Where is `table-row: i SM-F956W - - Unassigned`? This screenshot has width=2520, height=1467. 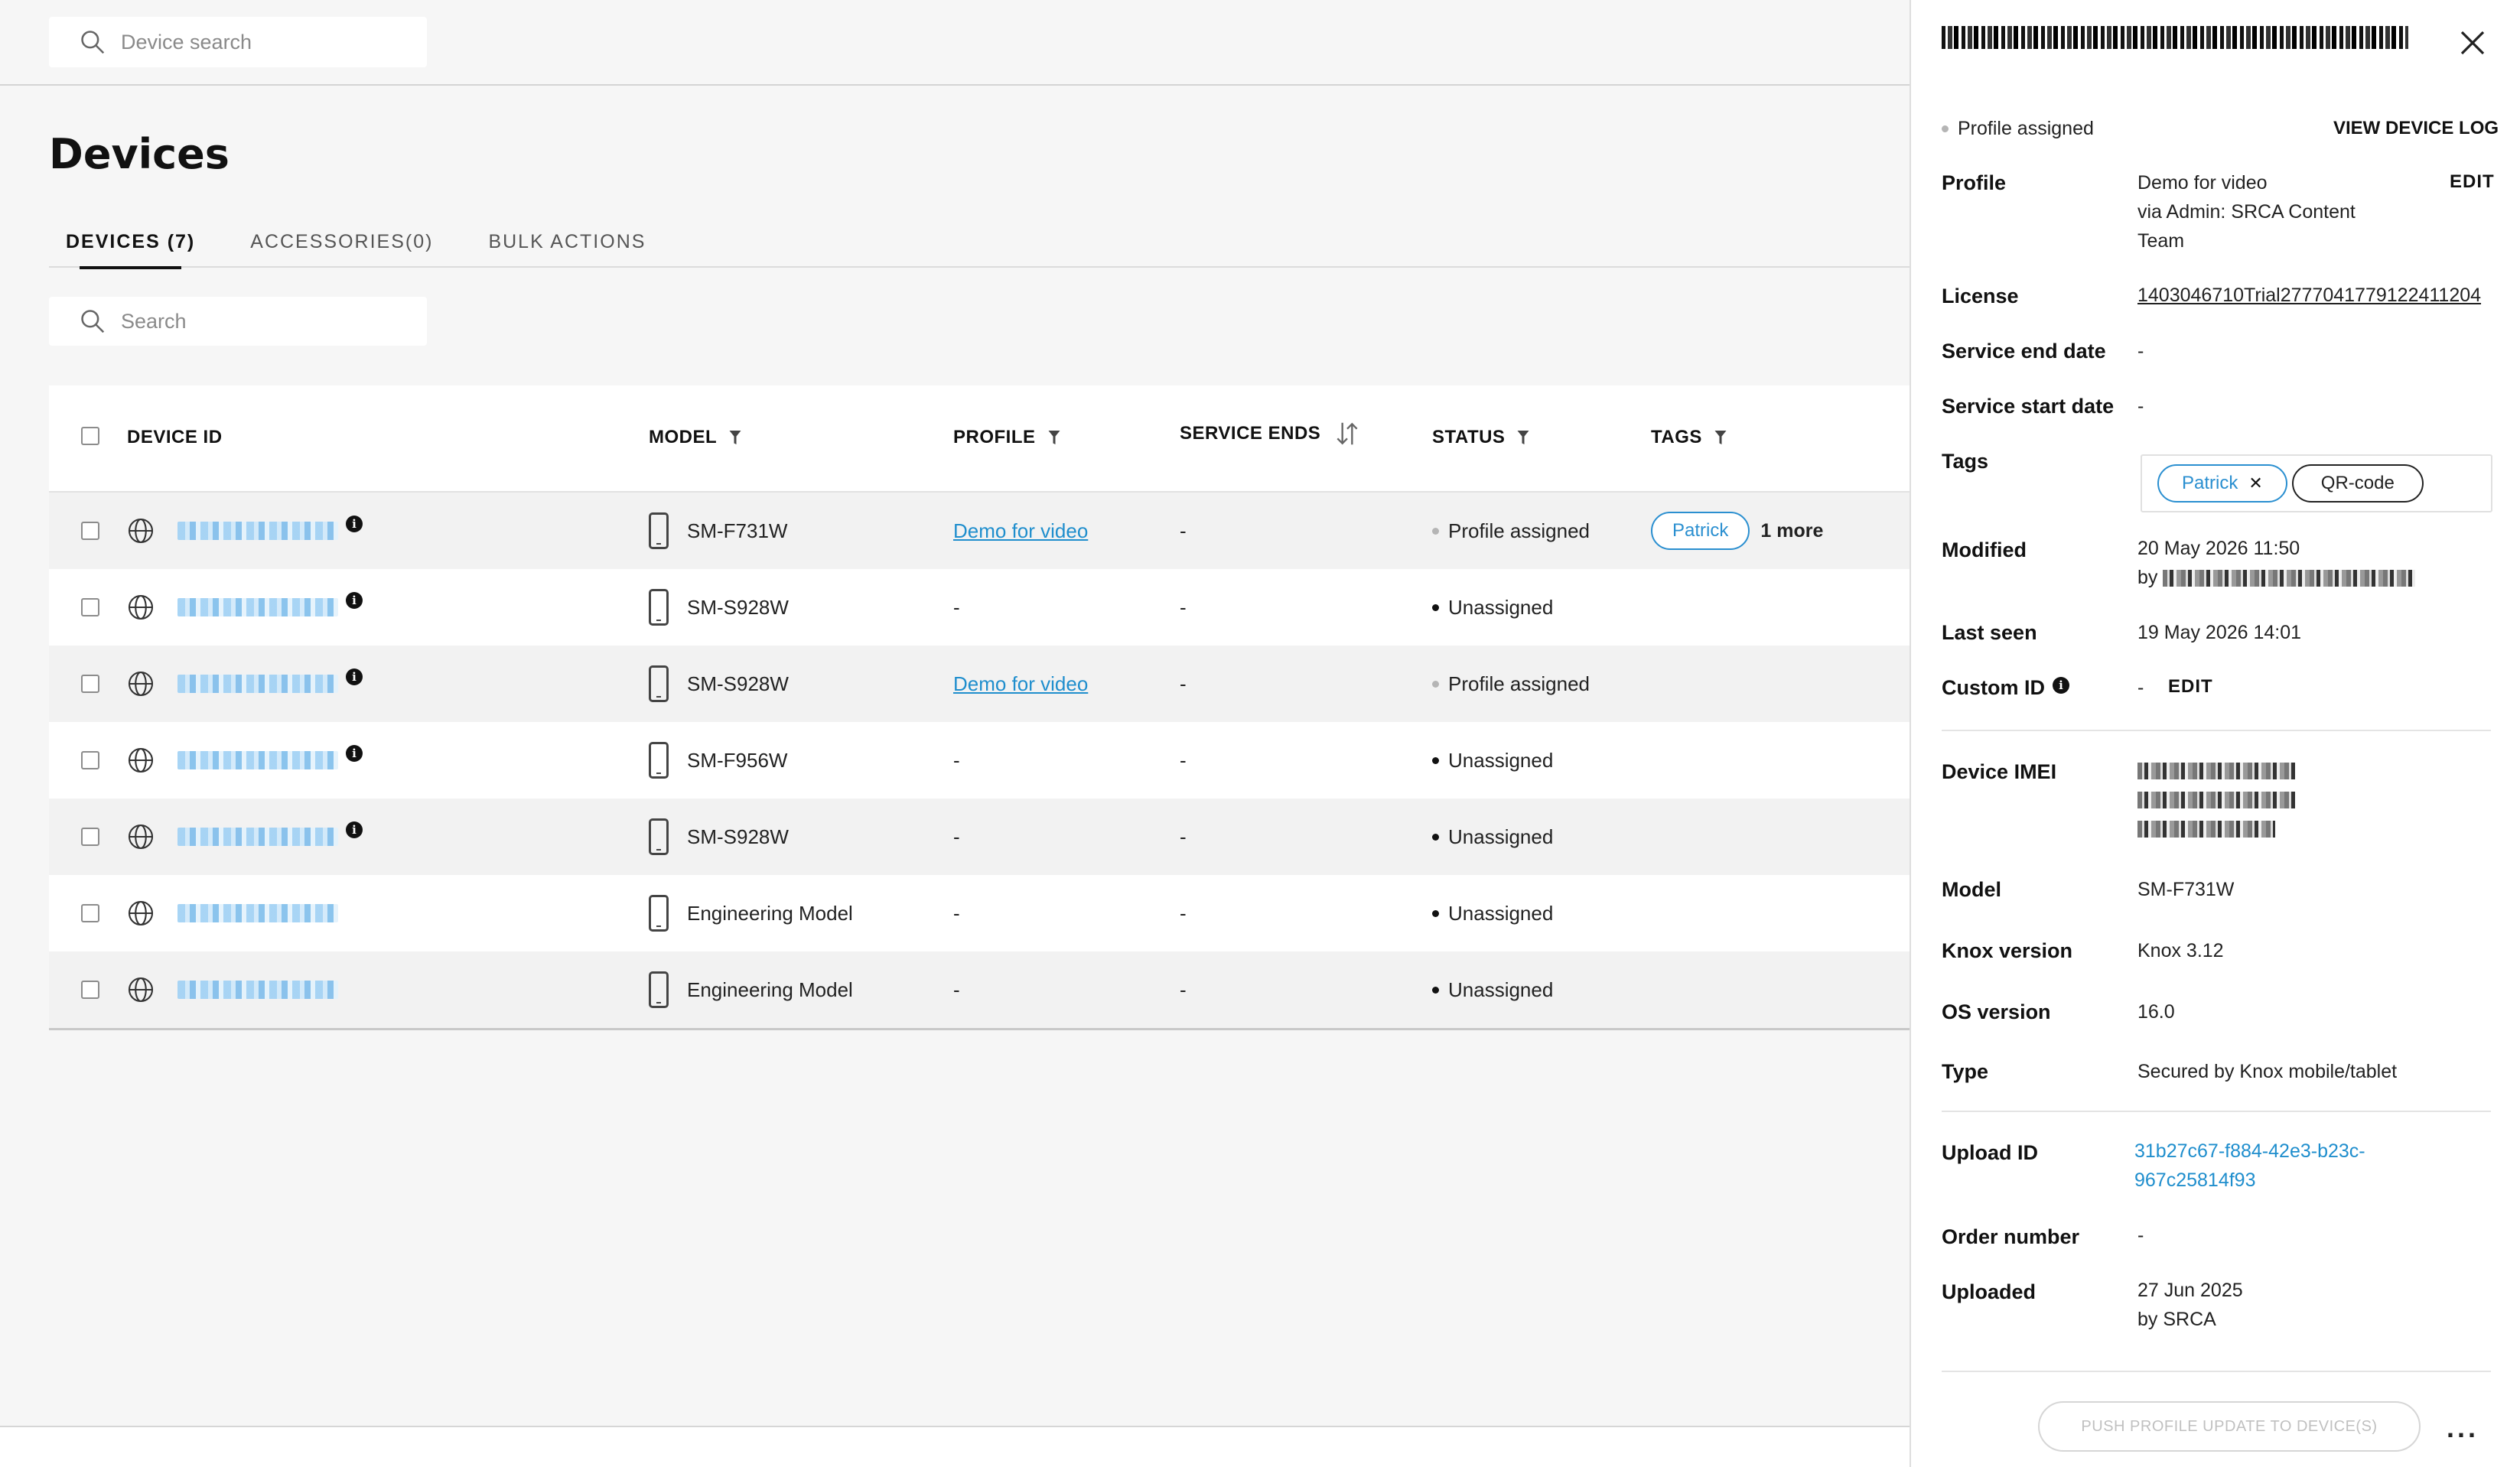 table-row: i SM-F956W - - Unassigned is located at coordinates (979, 760).